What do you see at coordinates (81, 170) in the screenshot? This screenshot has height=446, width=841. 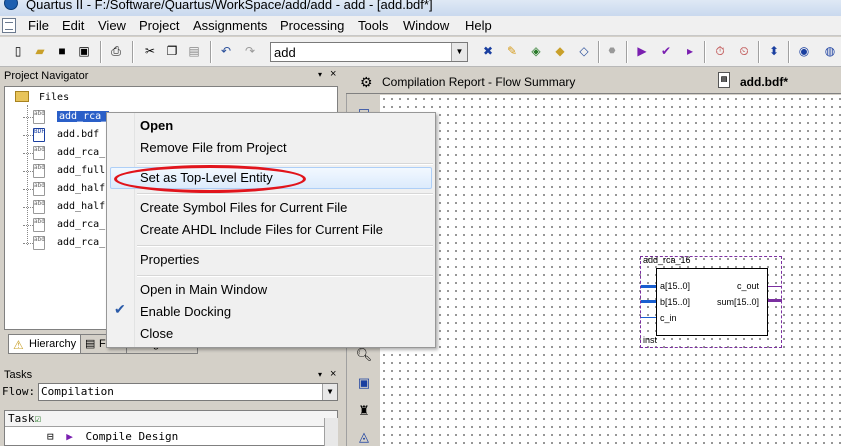 I see `file-name: add_full` at bounding box center [81, 170].